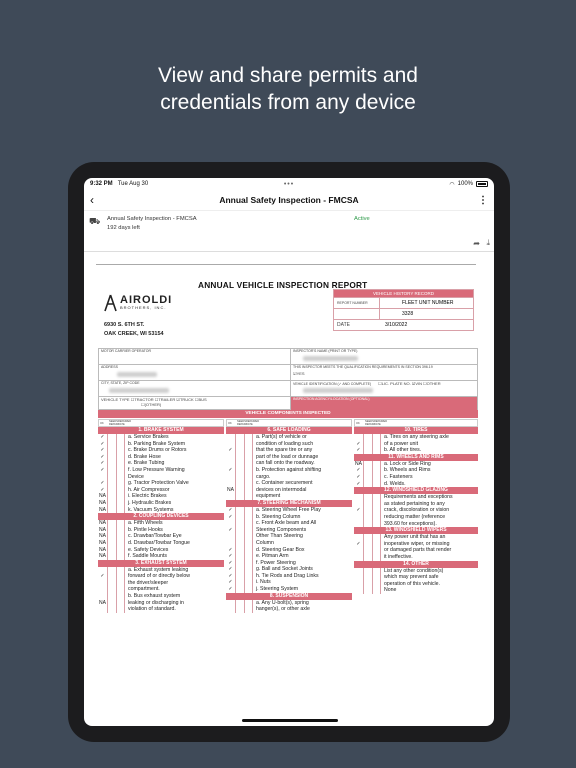  I want to click on checklist-item: ✓ d. Steering Gear Box, so click(289, 550).